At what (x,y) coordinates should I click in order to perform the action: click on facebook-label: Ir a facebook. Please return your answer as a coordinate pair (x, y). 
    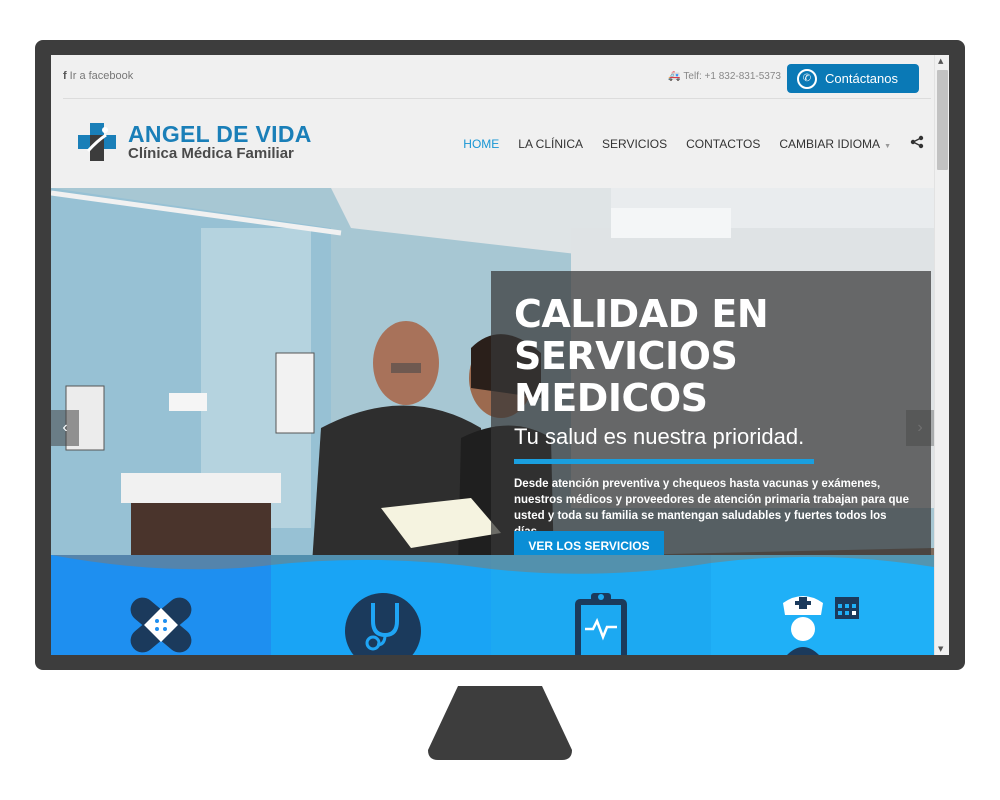
    Looking at the image, I should click on (101, 76).